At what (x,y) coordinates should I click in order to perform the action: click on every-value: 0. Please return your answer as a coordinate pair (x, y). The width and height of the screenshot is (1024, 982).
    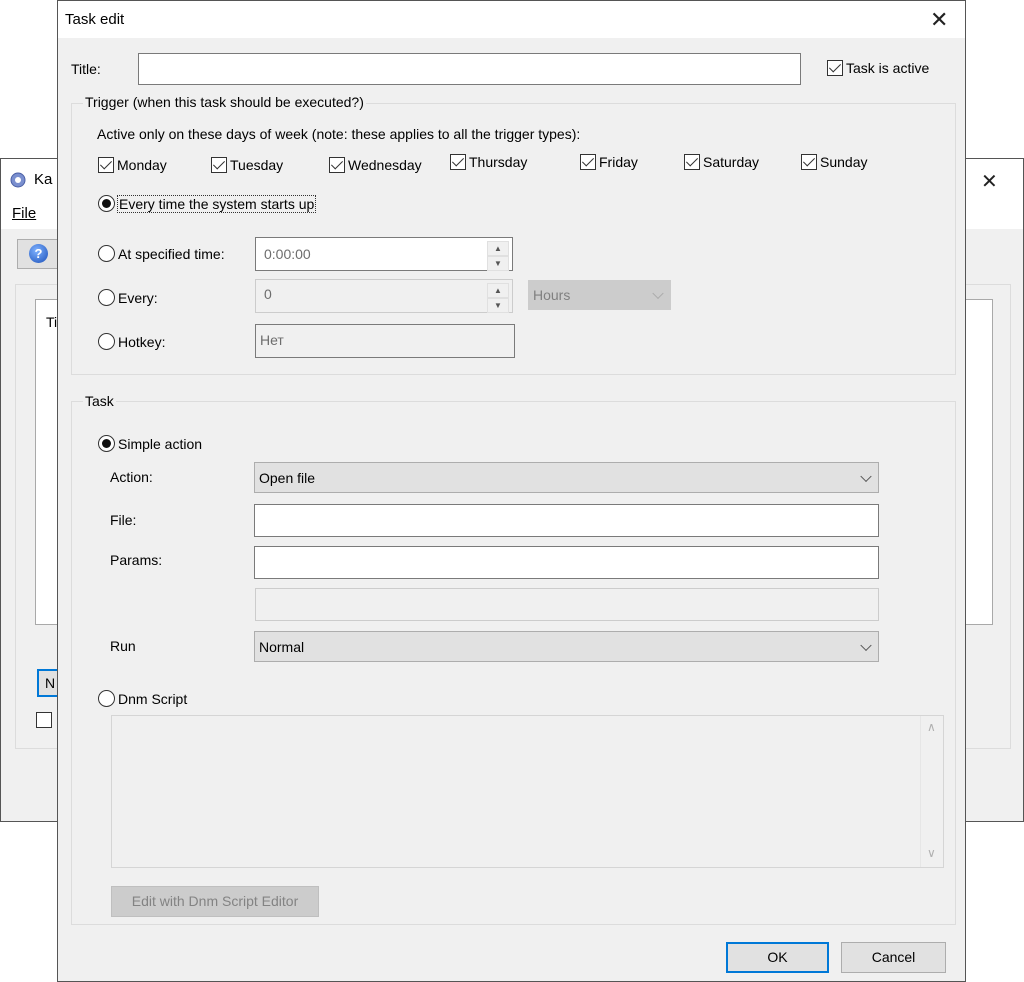
    Looking at the image, I should click on (268, 294).